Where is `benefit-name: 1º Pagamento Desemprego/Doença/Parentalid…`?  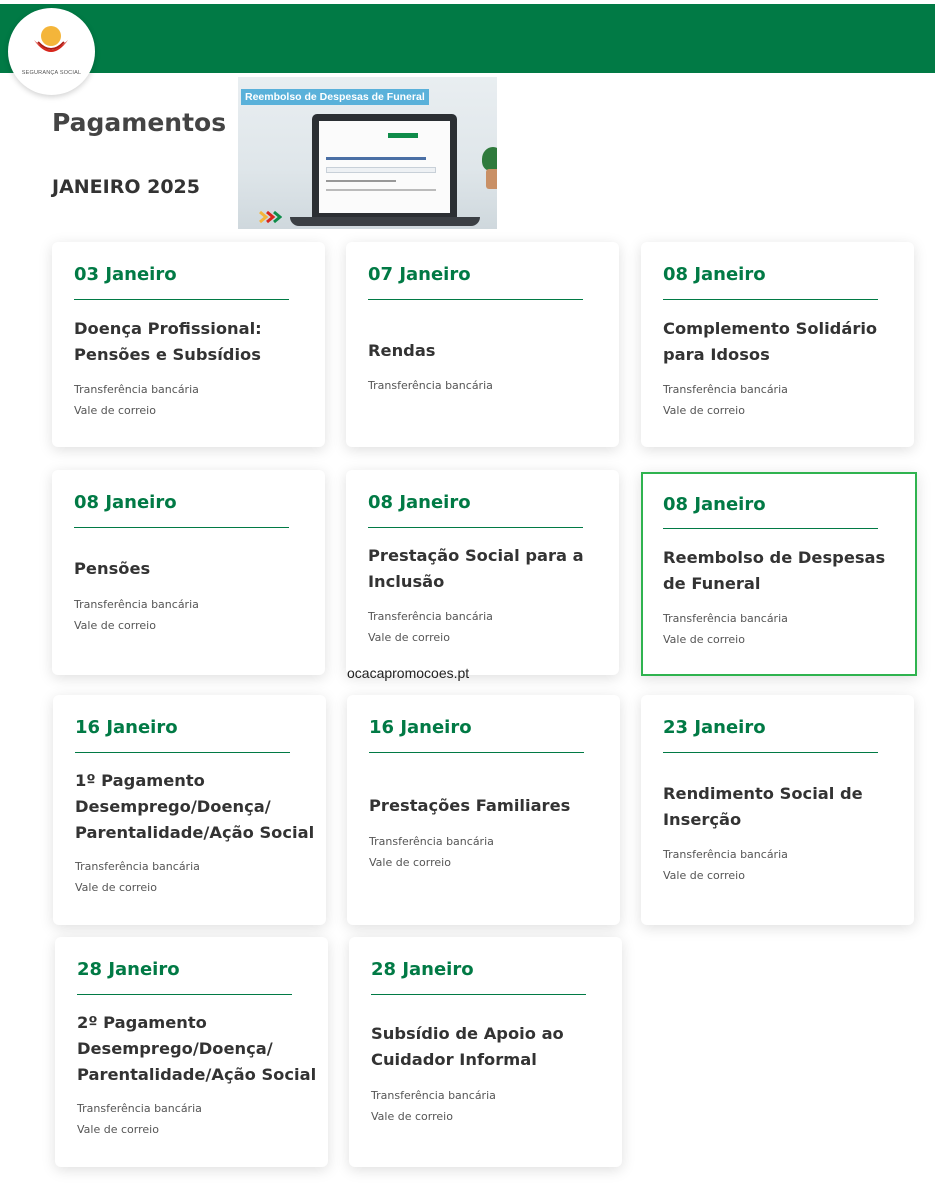
benefit-name: 1º Pagamento Desemprego/Doença/Parentalid… is located at coordinates (195, 806).